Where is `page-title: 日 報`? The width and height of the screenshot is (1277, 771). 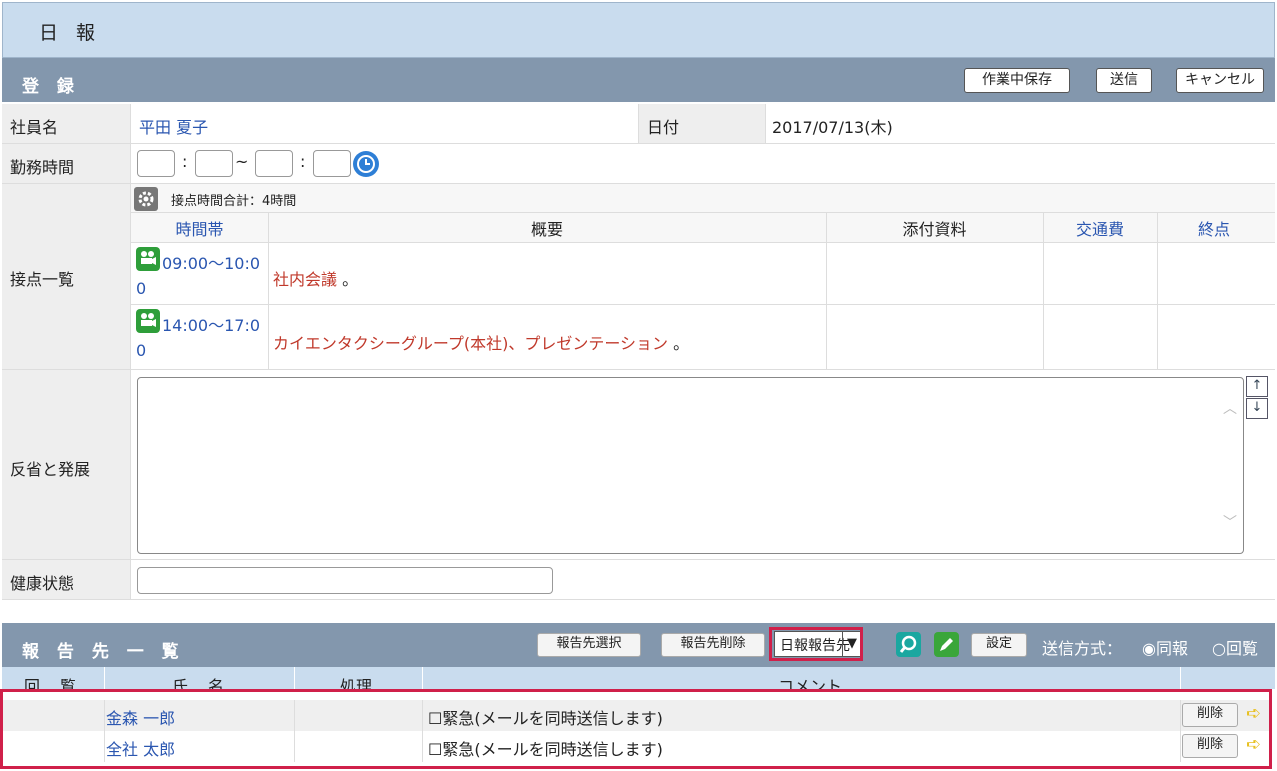 page-title: 日 報 is located at coordinates (70, 33).